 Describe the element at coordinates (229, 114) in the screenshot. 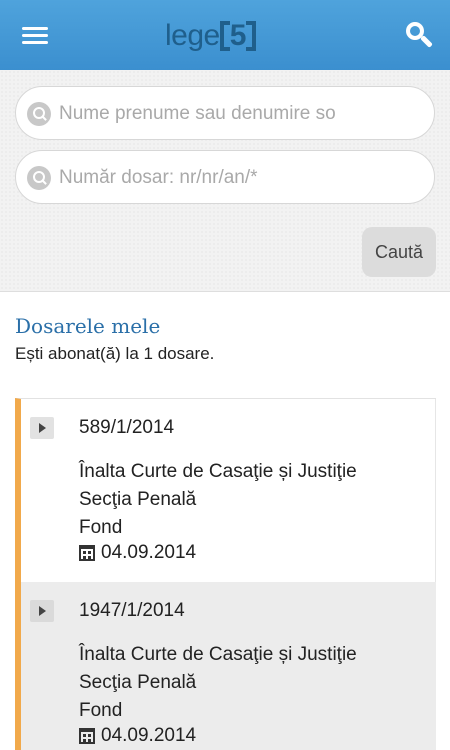

I see `name-search-input` at that location.